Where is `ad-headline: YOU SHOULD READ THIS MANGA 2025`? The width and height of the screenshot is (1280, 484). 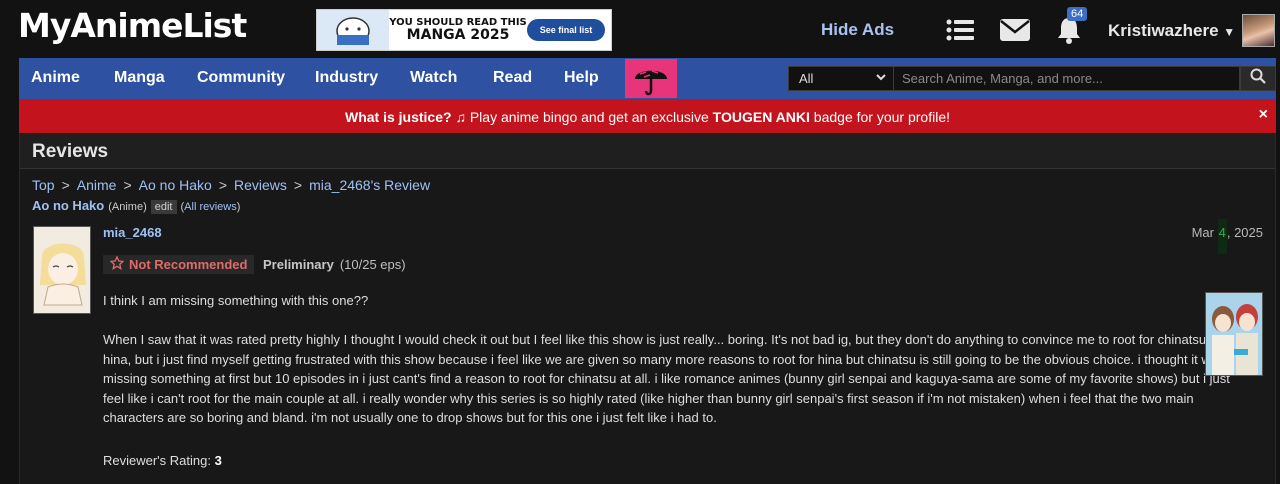 ad-headline: YOU SHOULD READ THIS MANGA 2025 is located at coordinates (458, 30).